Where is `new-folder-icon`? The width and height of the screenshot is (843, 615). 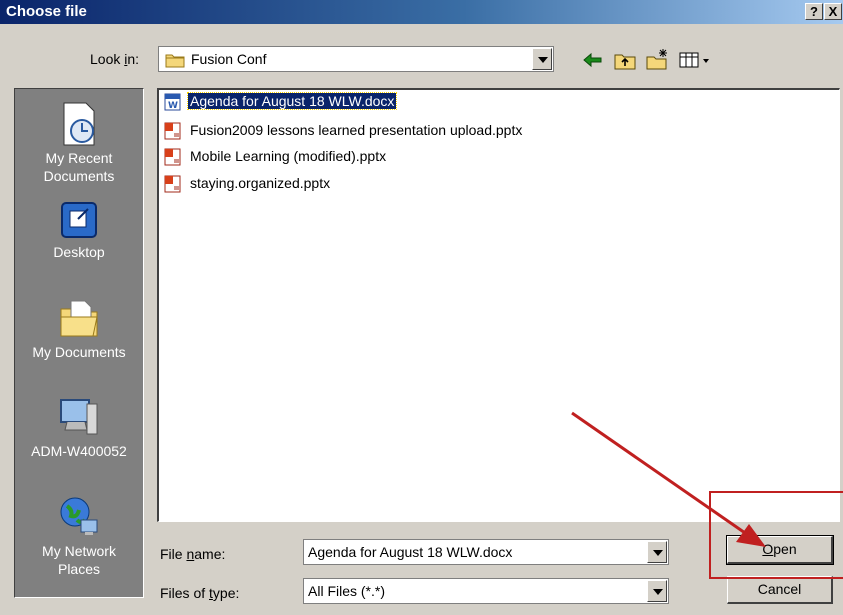 new-folder-icon is located at coordinates (656, 59).